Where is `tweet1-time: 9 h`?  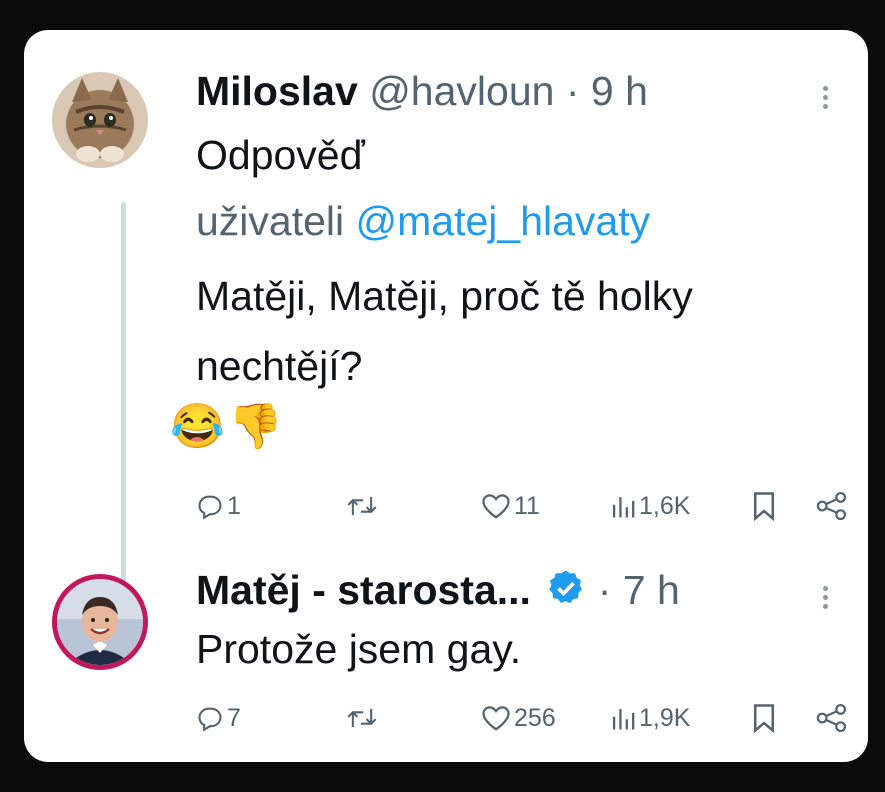 tweet1-time: 9 h is located at coordinates (619, 91).